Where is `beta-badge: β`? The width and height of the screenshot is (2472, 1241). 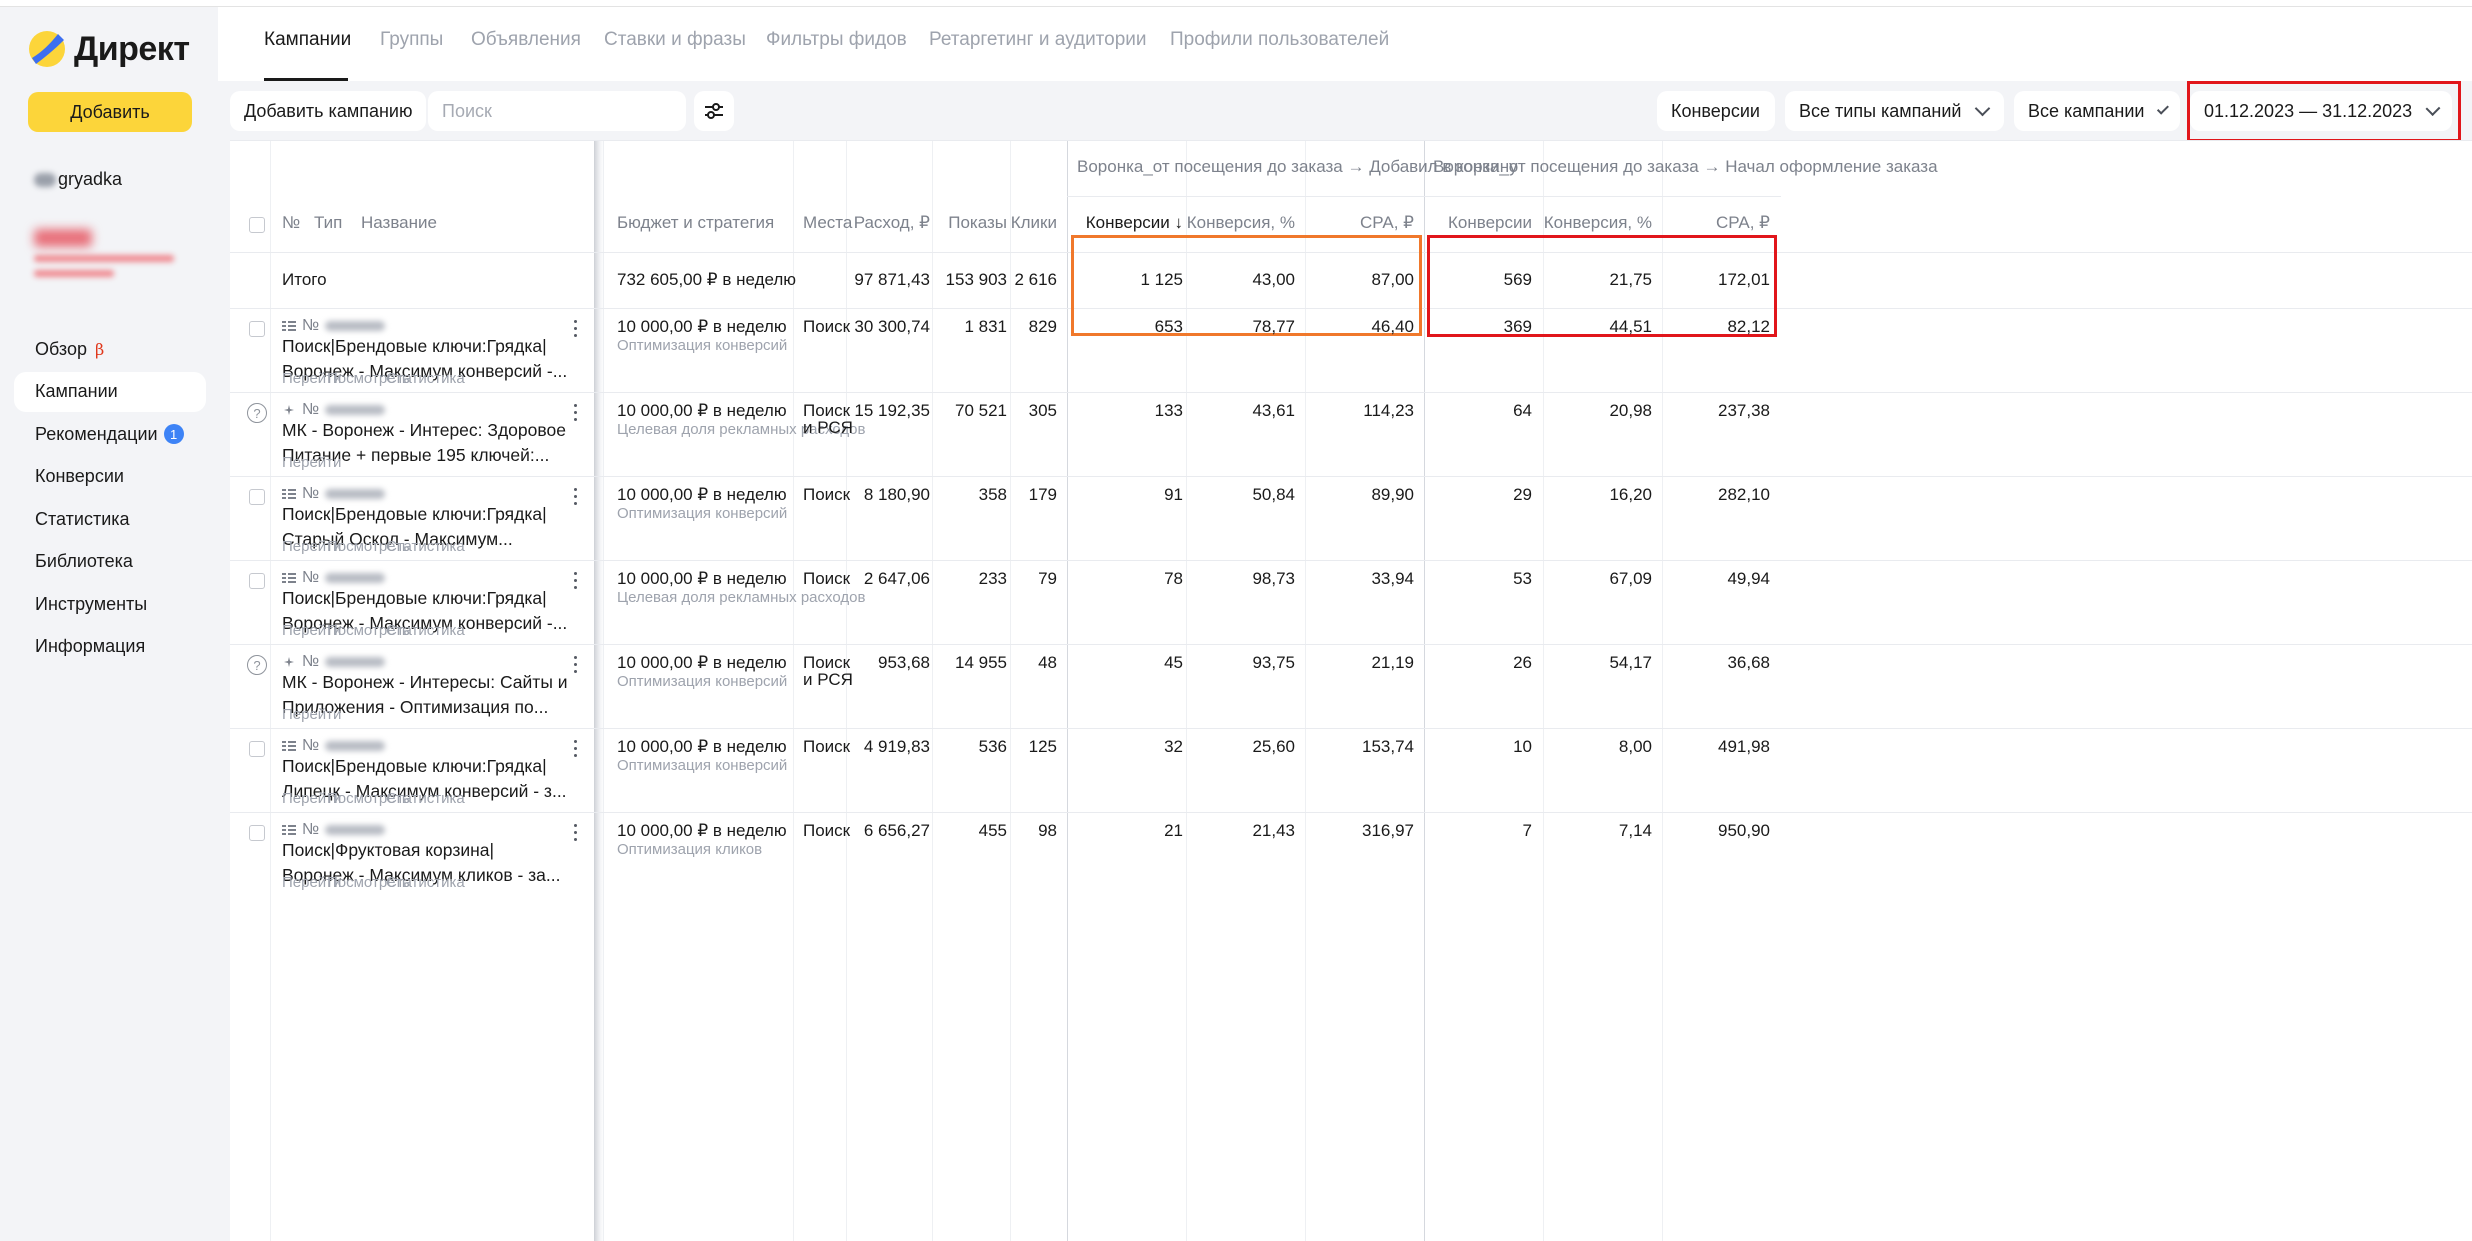 beta-badge: β is located at coordinates (100, 349).